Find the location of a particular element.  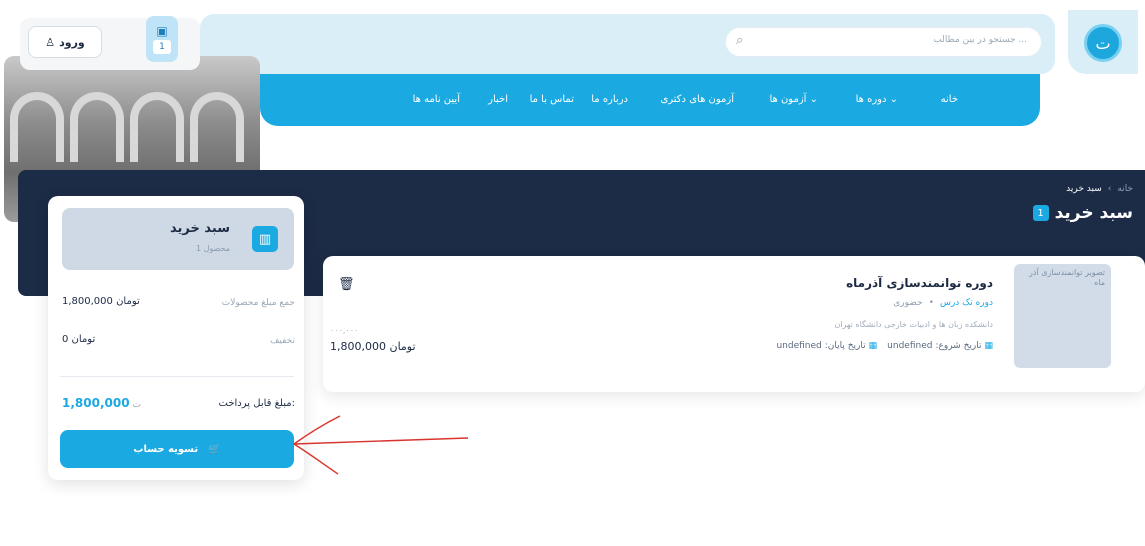

course-title: دوره توانمندسازی آذرماه is located at coordinates (919, 283).